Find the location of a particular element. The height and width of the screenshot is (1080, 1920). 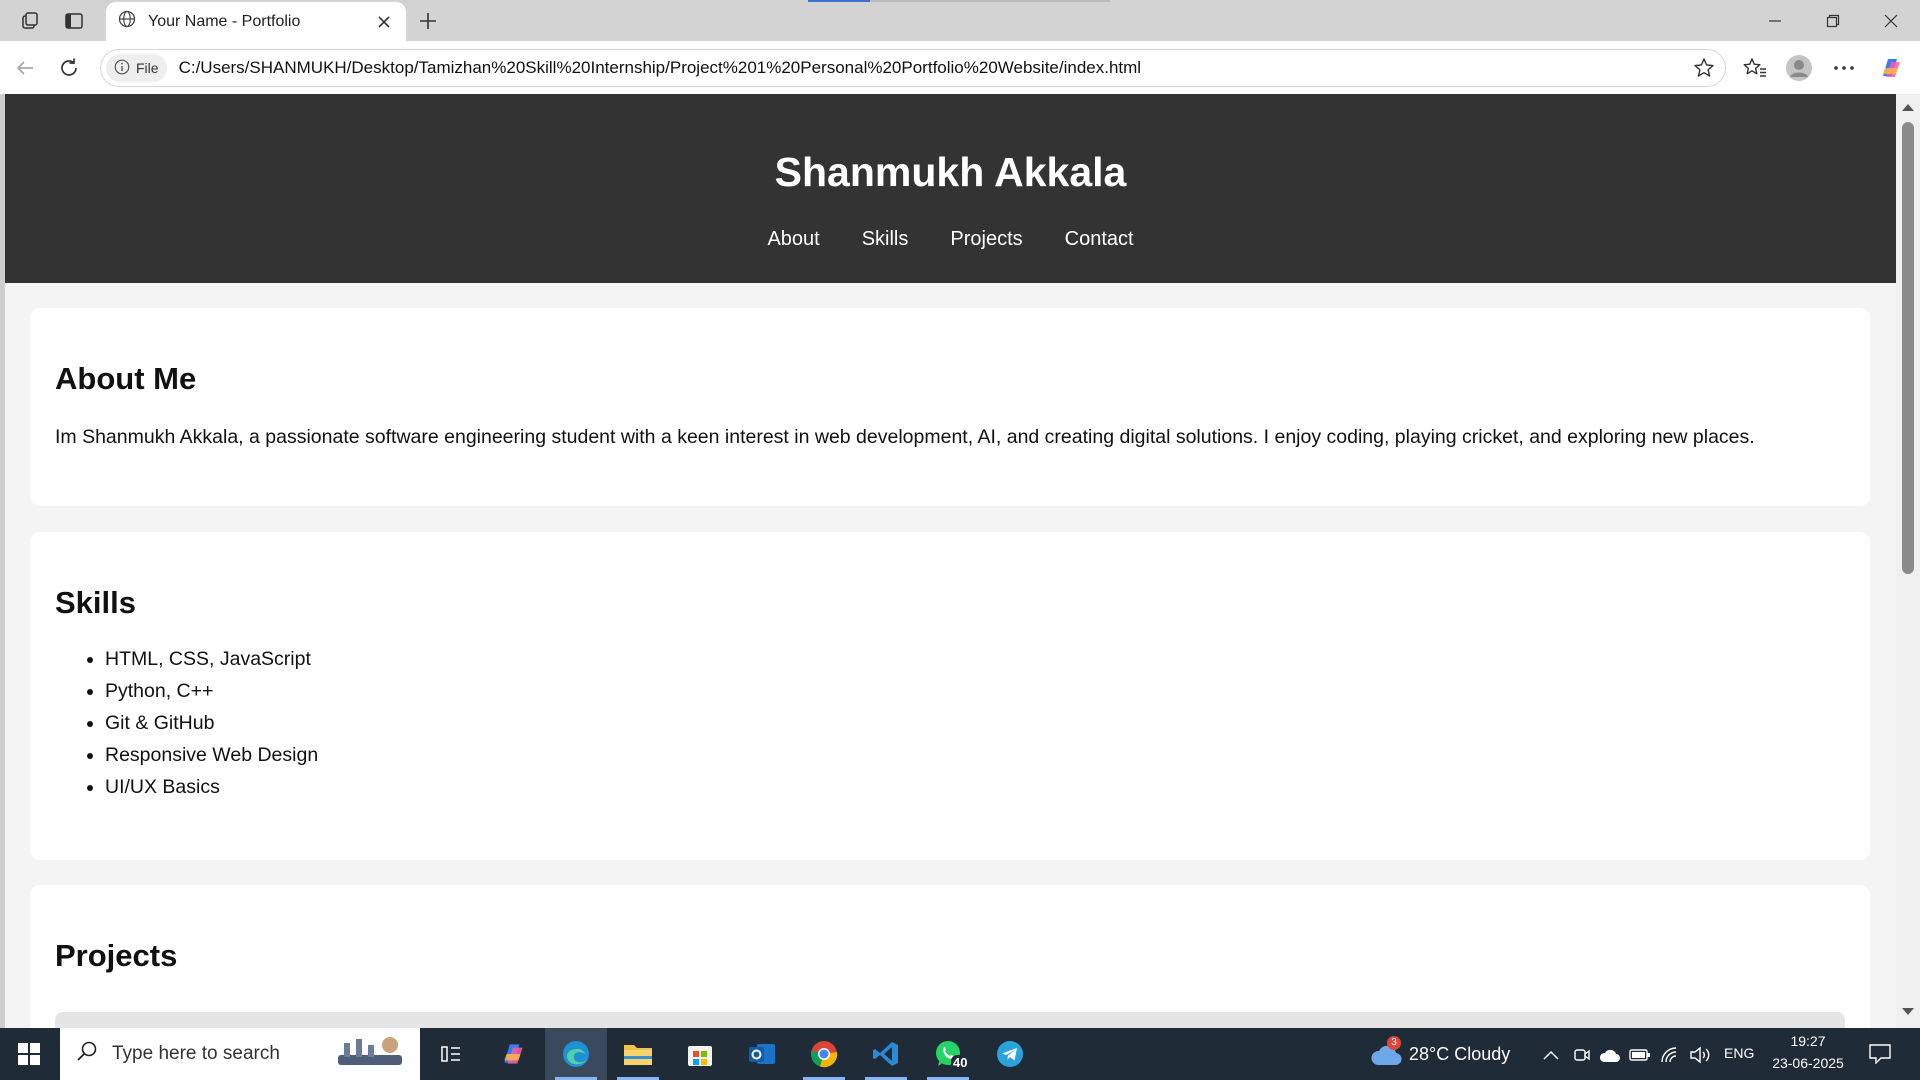

favorites-icon is located at coordinates (1755, 68).